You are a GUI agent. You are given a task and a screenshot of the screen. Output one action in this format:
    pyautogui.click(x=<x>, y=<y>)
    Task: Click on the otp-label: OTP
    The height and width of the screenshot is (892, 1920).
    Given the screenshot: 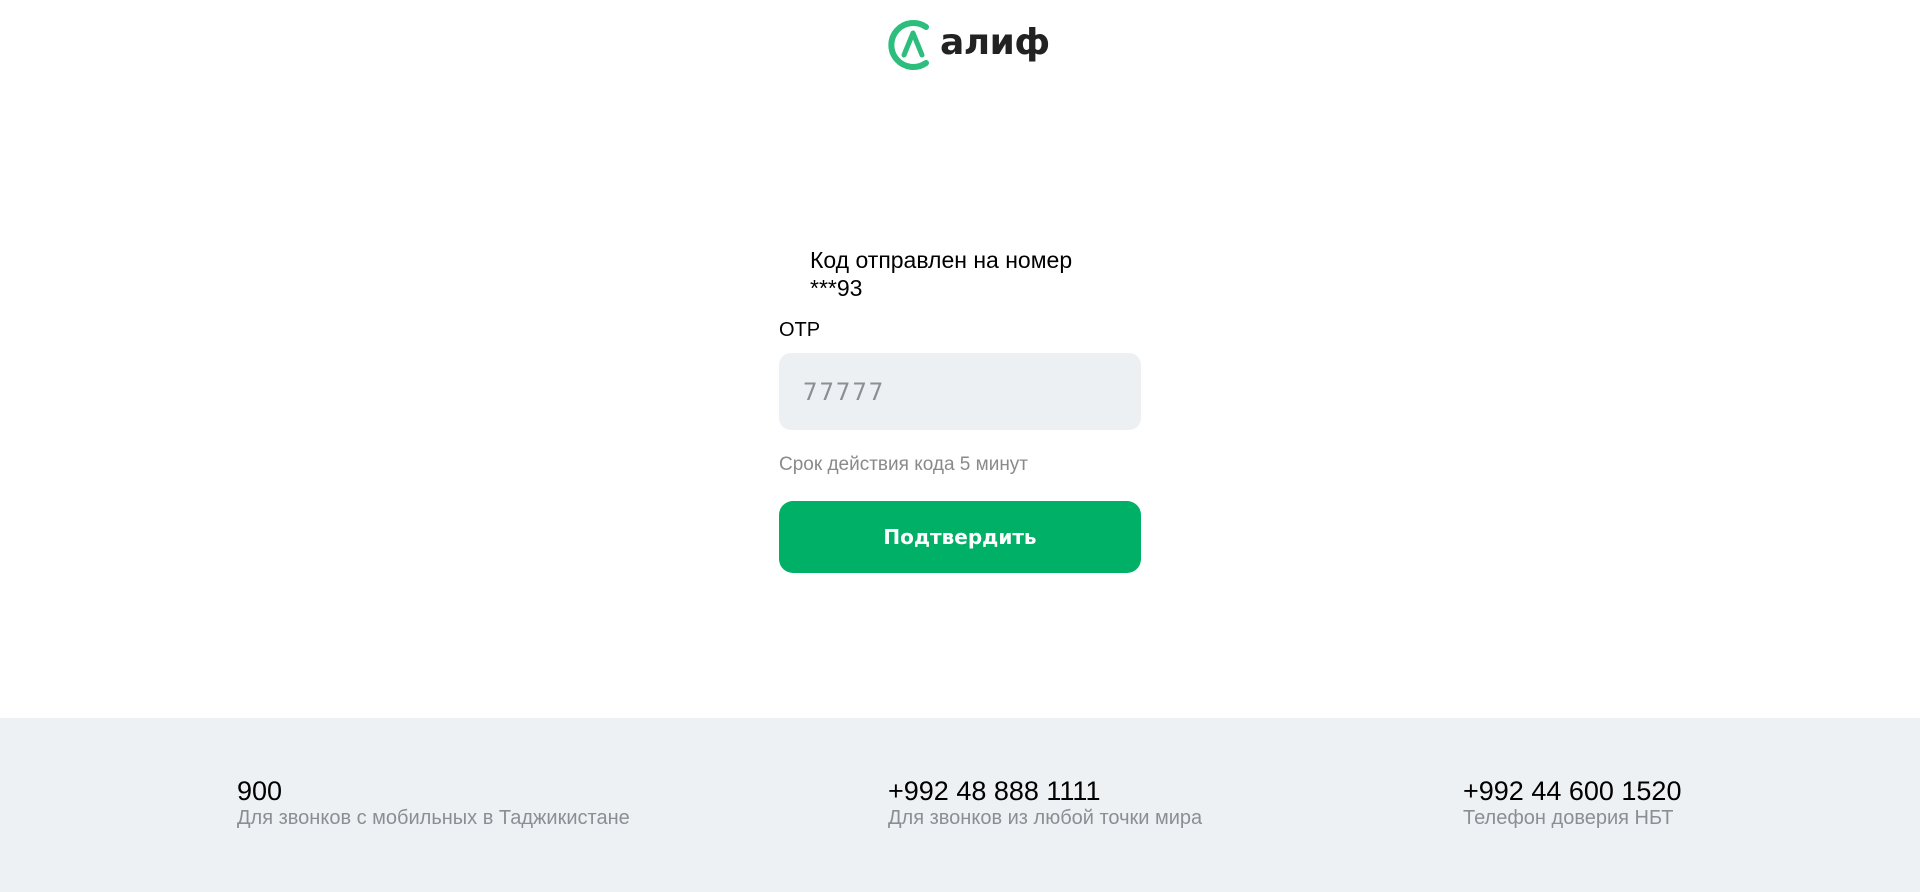 What is the action you would take?
    pyautogui.click(x=800, y=330)
    